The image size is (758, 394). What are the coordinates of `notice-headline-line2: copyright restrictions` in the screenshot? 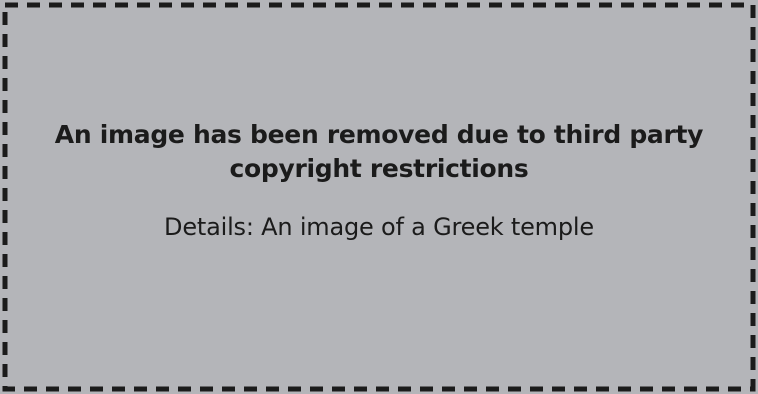 It's located at (379, 168).